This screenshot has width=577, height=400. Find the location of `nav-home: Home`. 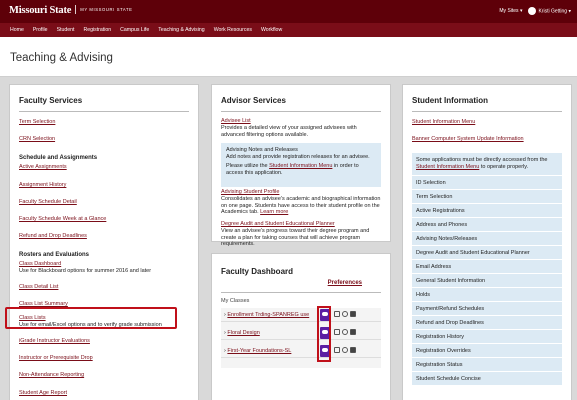

nav-home: Home is located at coordinates (17, 30).